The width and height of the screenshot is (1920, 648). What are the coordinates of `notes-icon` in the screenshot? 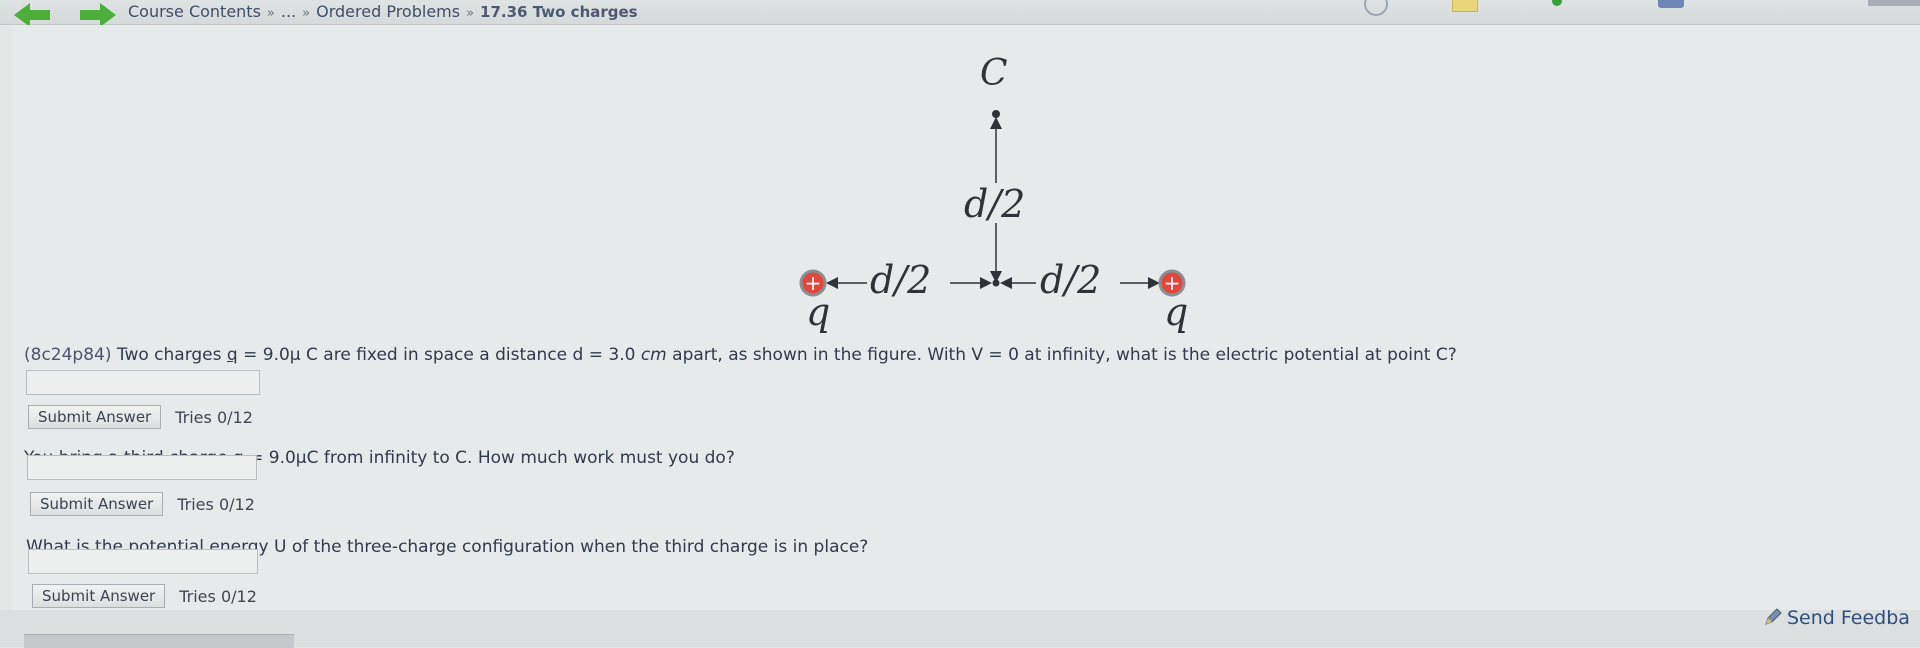 It's located at (1465, 6).